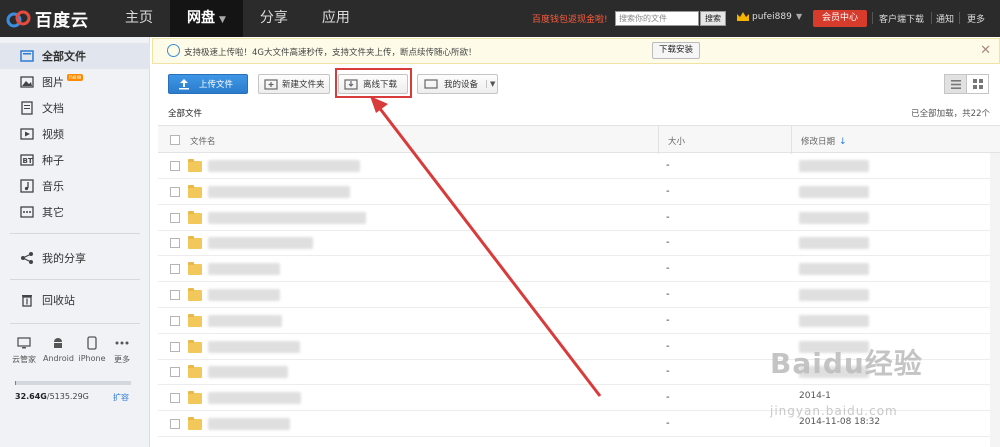  I want to click on device-android: Android, so click(58, 349).